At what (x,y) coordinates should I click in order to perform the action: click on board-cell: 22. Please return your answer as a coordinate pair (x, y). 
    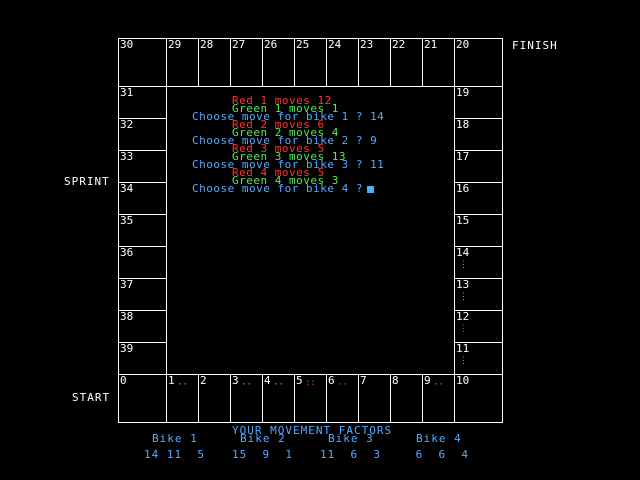
    Looking at the image, I should click on (406, 62).